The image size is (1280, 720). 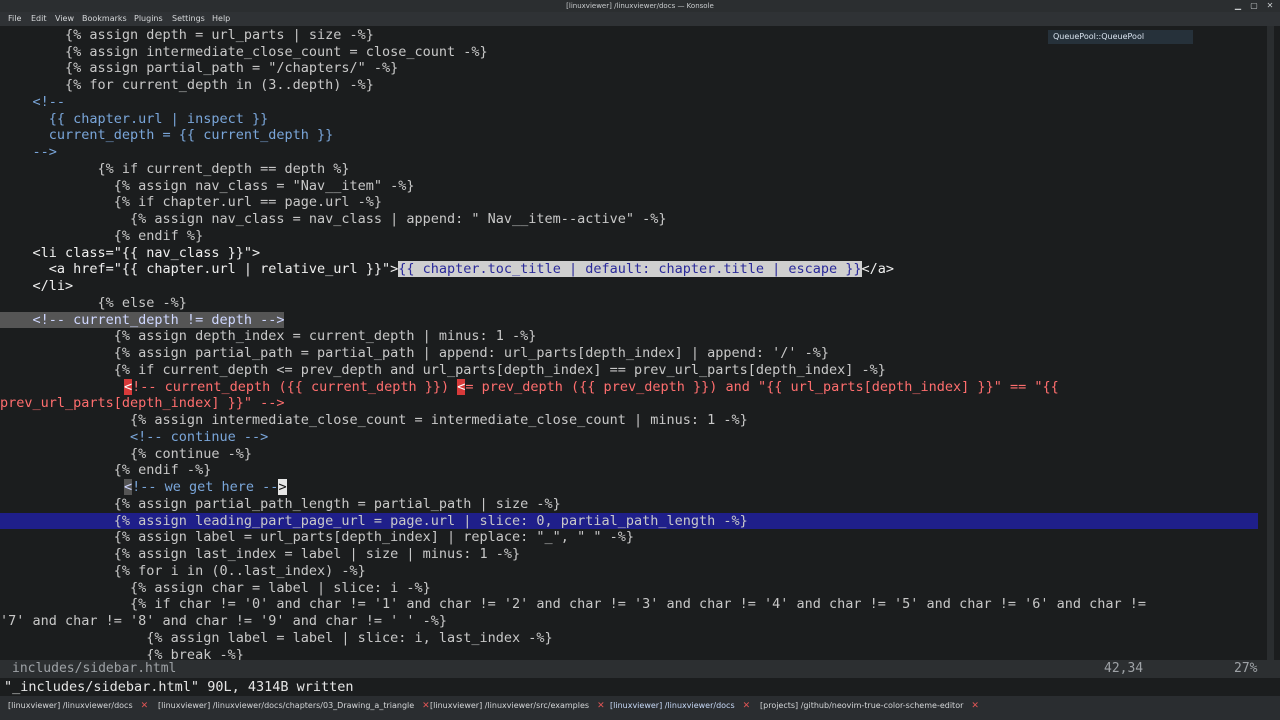 What do you see at coordinates (1270, 6) in the screenshot?
I see `close-icon: ✕` at bounding box center [1270, 6].